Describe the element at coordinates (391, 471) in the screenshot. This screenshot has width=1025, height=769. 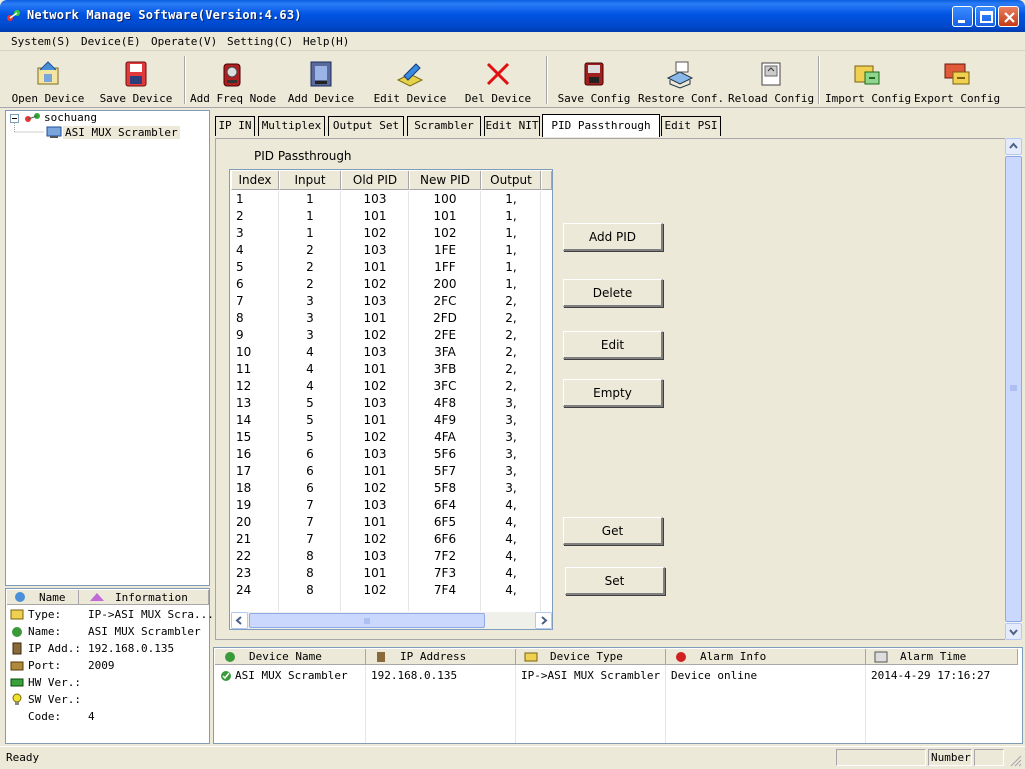
I see `table-row: 17 6 101 5F7 3,` at that location.